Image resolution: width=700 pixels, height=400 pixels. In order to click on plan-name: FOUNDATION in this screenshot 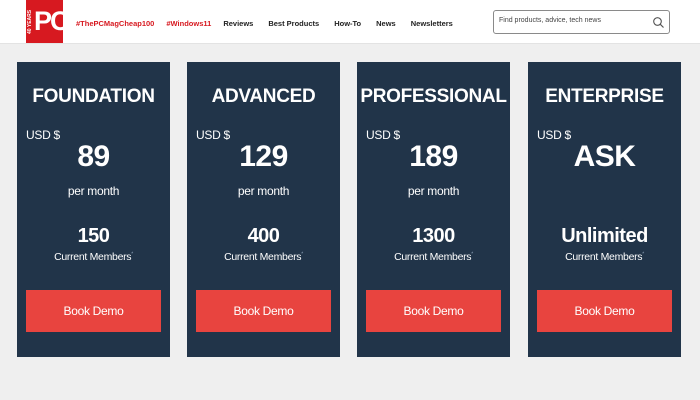, I will do `click(93, 96)`.